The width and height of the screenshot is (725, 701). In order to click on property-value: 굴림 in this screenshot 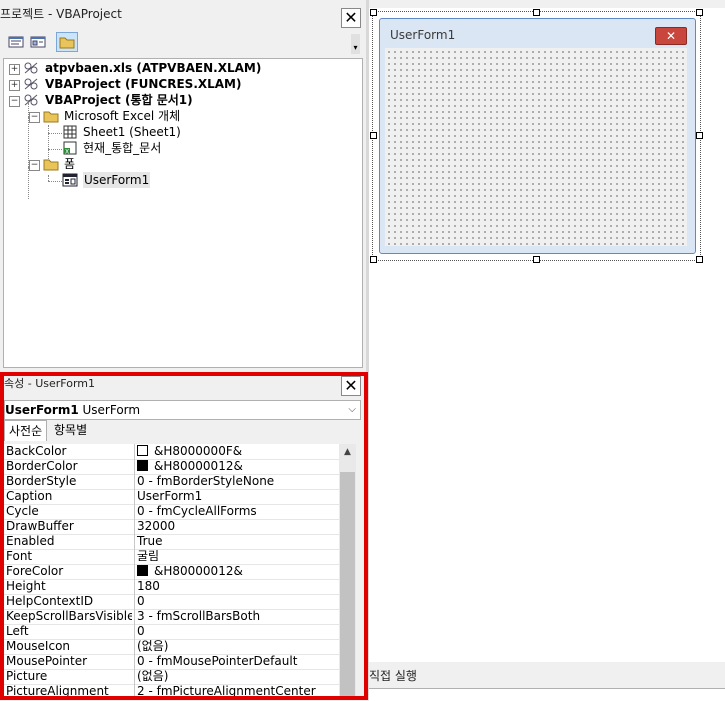, I will do `click(148, 556)`.